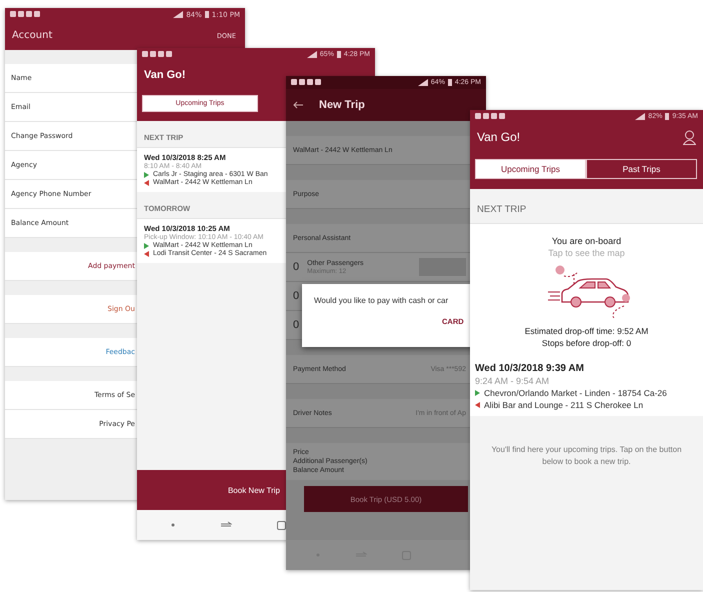  I want to click on pickup-address: Chevron/Orlando Market - Linden - 18754 Ca-26, so click(575, 393).